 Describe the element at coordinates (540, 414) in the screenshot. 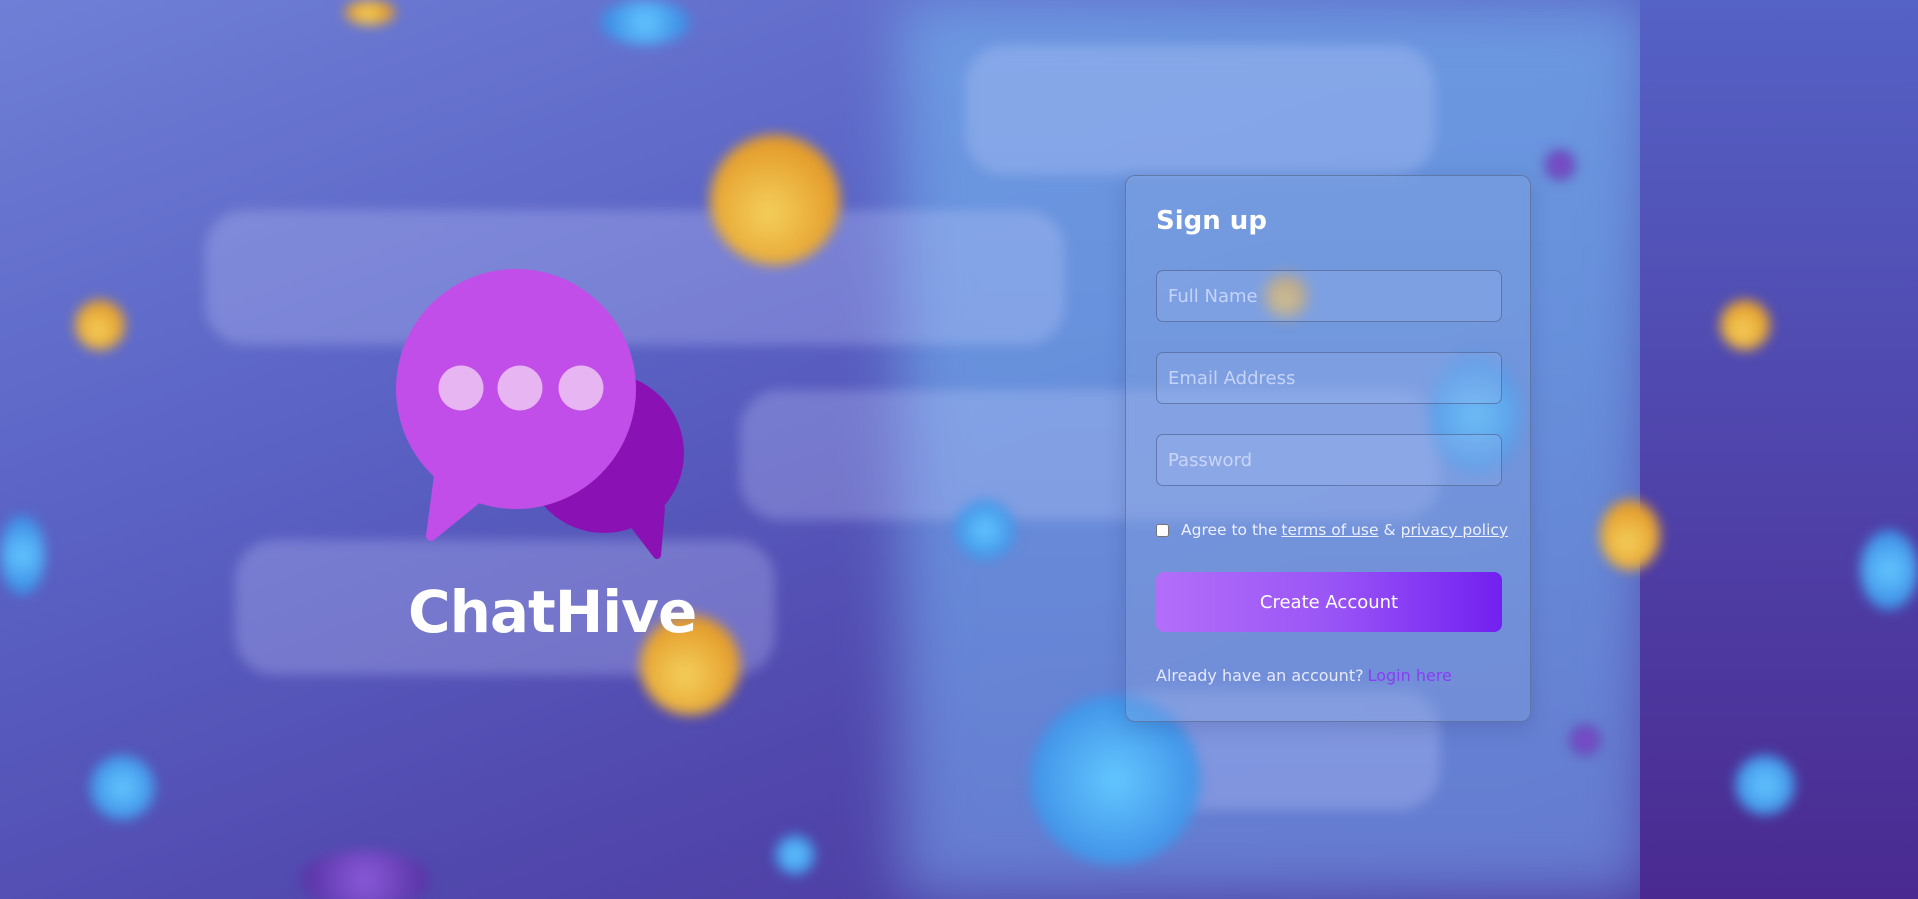

I see `chat-bubbles-icon` at that location.